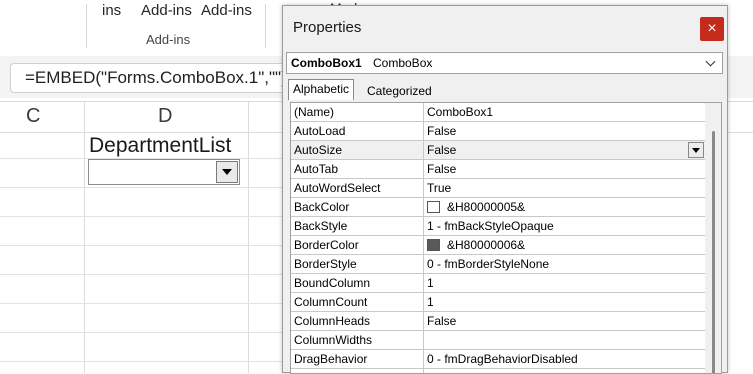  What do you see at coordinates (498, 112) in the screenshot?
I see `property-row: (Name) ComboBox1` at bounding box center [498, 112].